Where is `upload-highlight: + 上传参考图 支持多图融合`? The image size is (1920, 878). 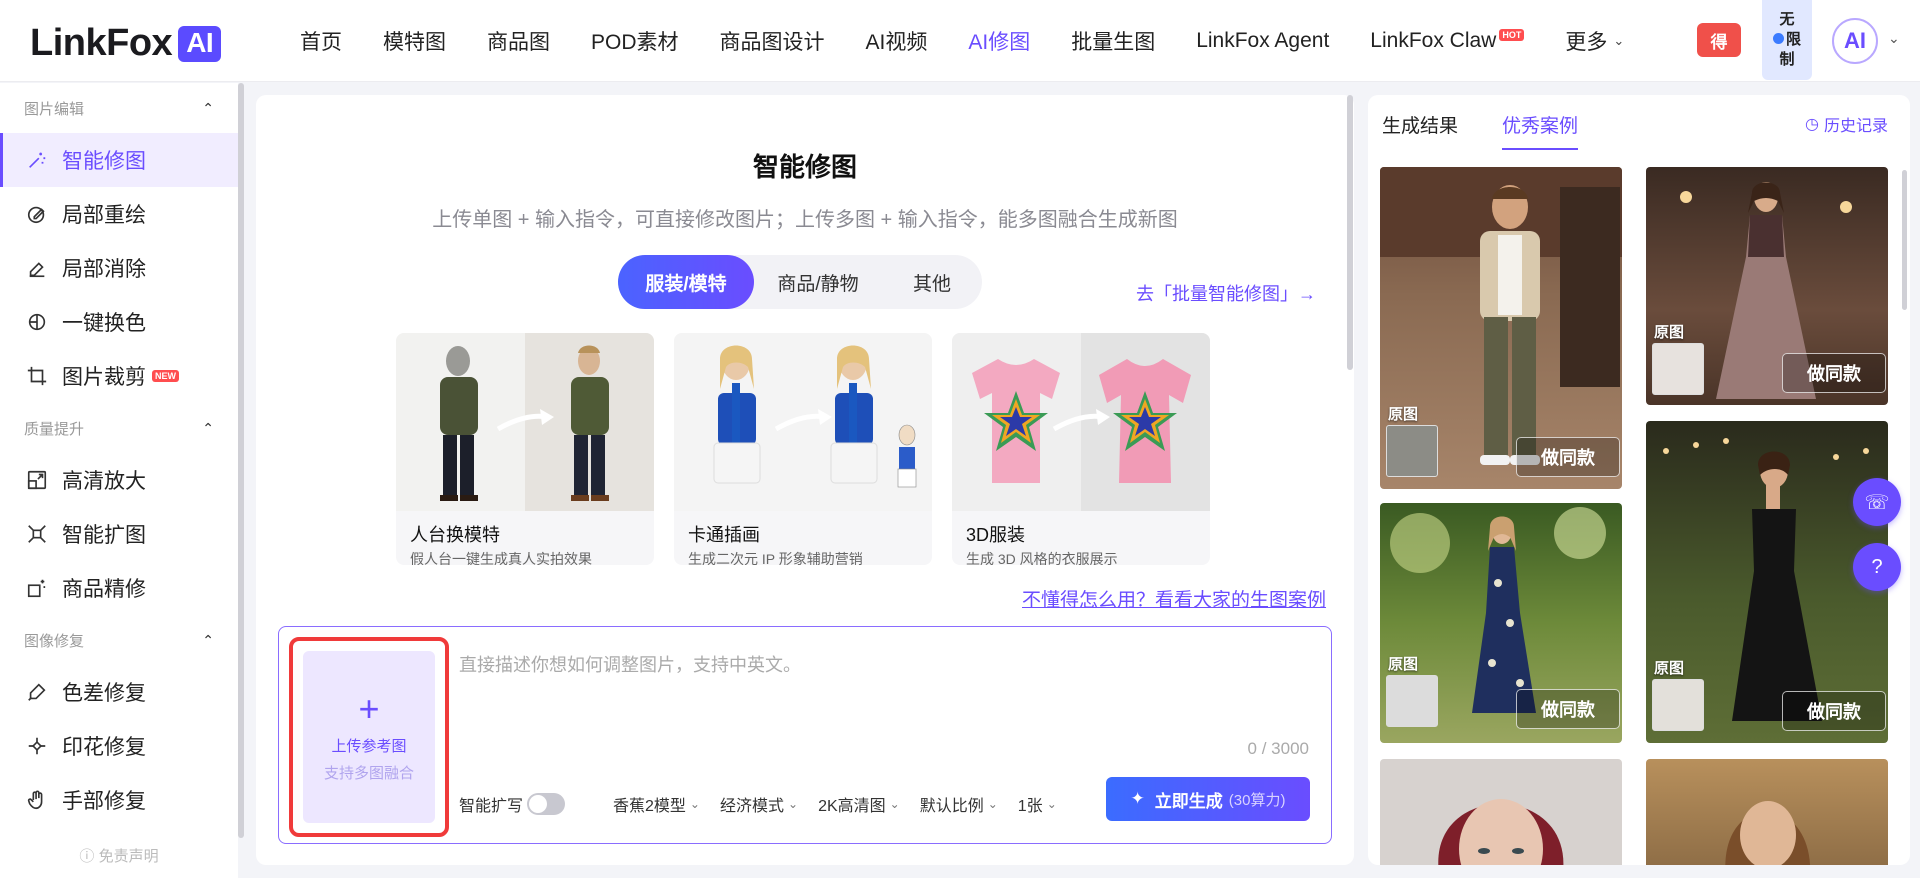 upload-highlight: + 上传参考图 支持多图融合 is located at coordinates (369, 737).